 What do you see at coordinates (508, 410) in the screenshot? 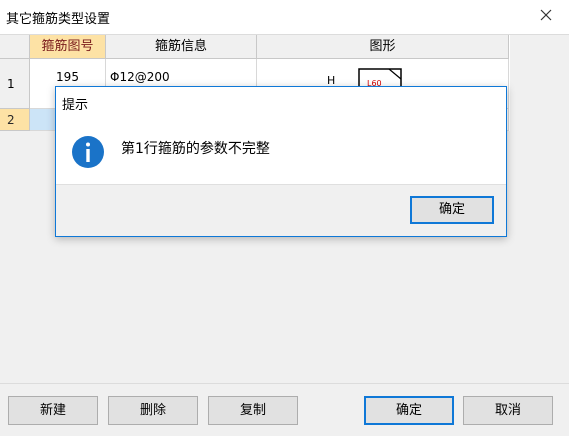
I see `cancel-button: 取消` at bounding box center [508, 410].